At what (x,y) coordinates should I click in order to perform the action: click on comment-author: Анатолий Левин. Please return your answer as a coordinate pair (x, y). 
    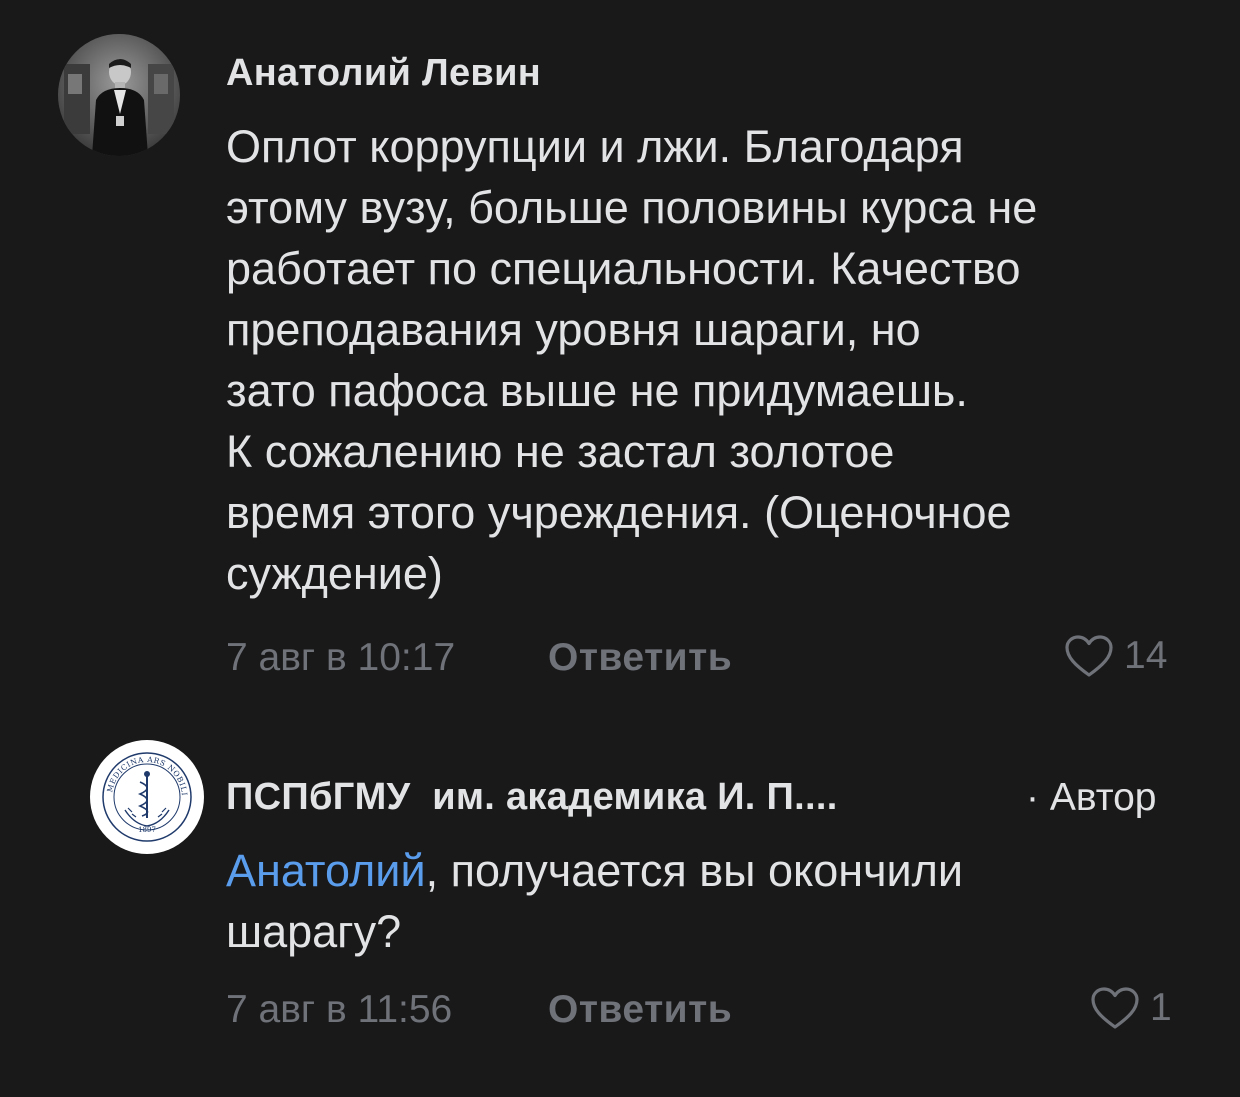
    Looking at the image, I should click on (383, 73).